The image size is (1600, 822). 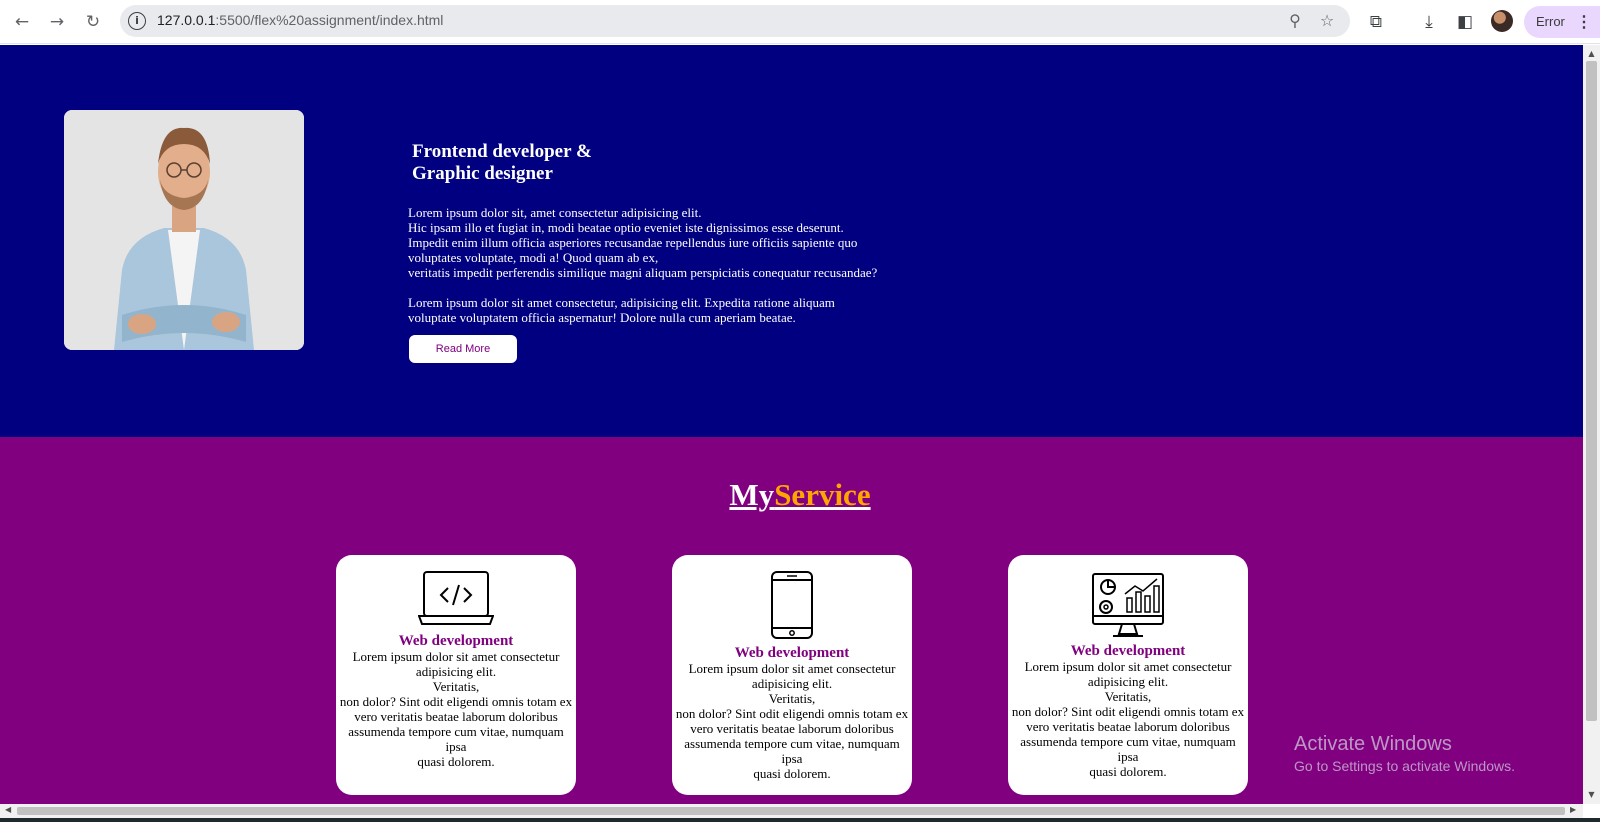 What do you see at coordinates (329, 20) in the screenshot?
I see `url-path: :5500/flex%20assignment/index.html` at bounding box center [329, 20].